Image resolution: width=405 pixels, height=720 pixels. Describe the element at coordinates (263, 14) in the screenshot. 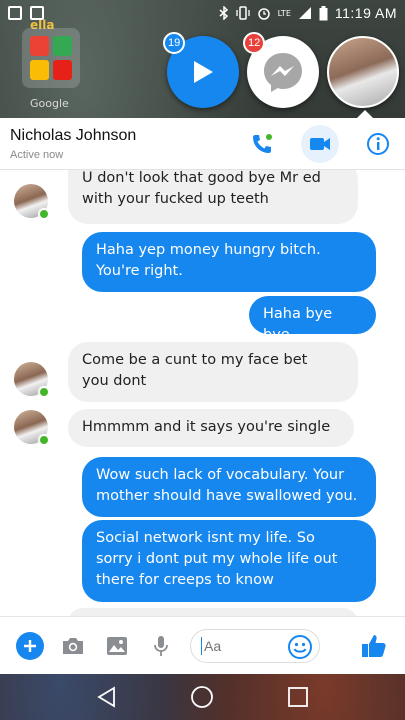

I see `alarm-icon` at that location.